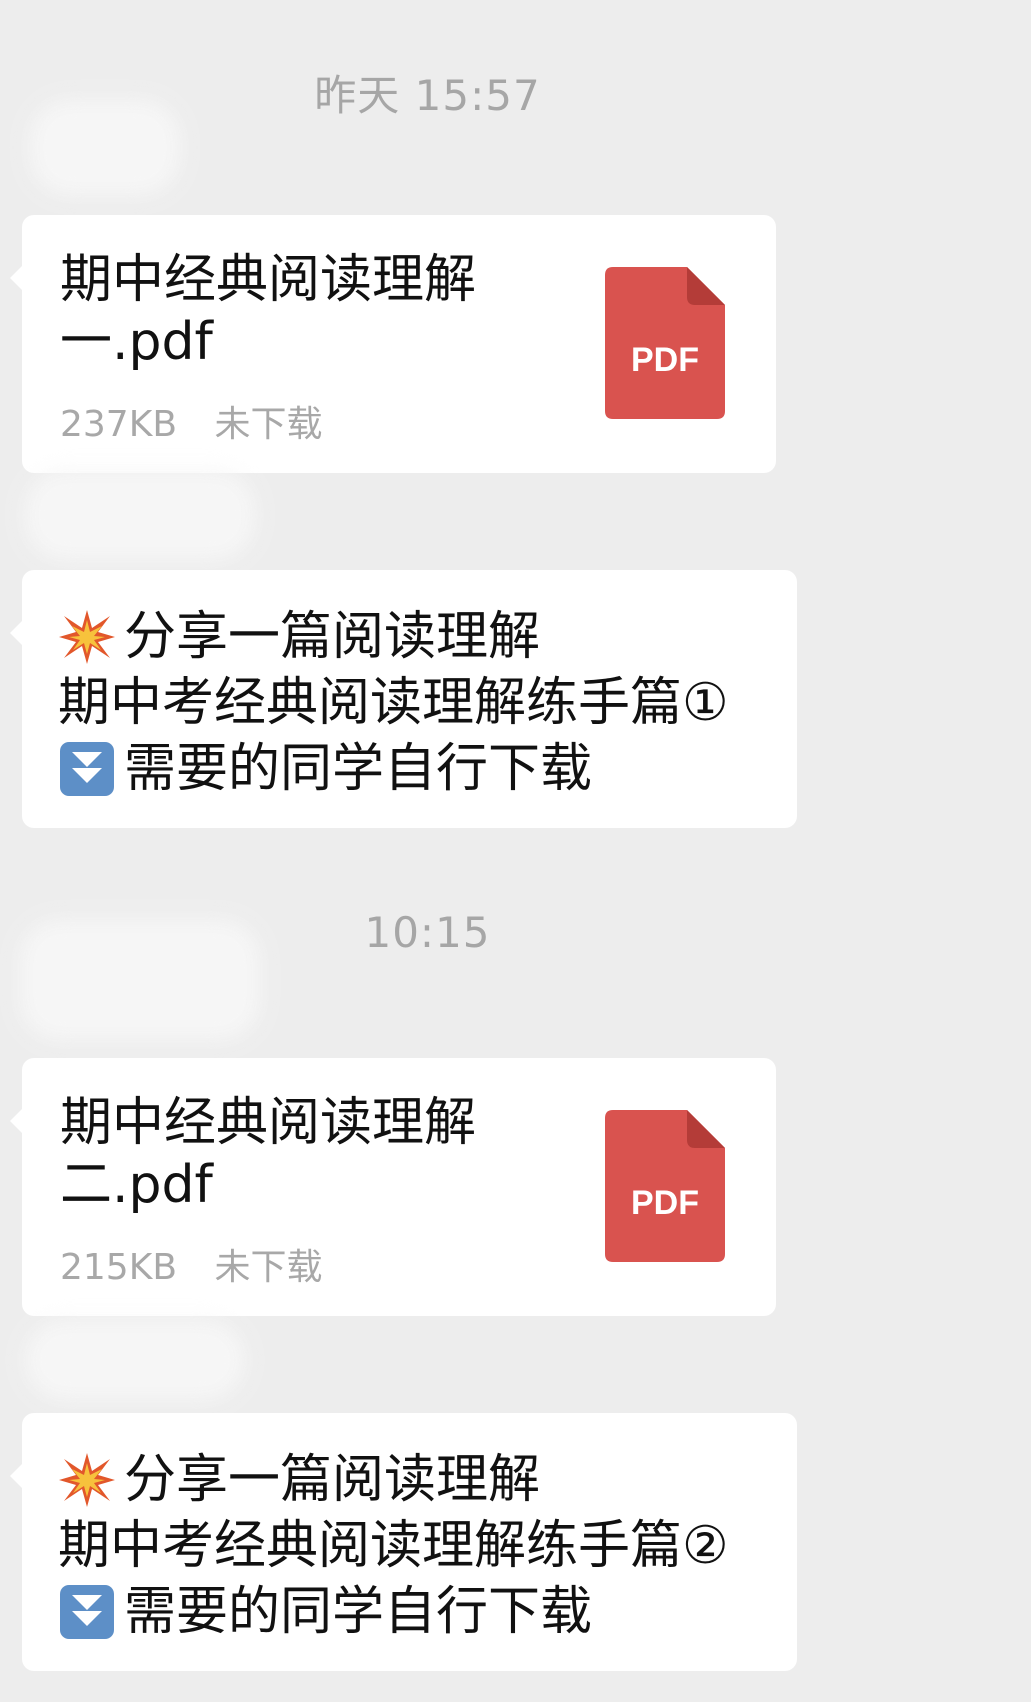 The width and height of the screenshot is (1031, 1702). I want to click on message-text: 分享一篇阅读理解 期中考经典阅读理解练手篇② 需要的同学自行下载, so click(393, 1546).